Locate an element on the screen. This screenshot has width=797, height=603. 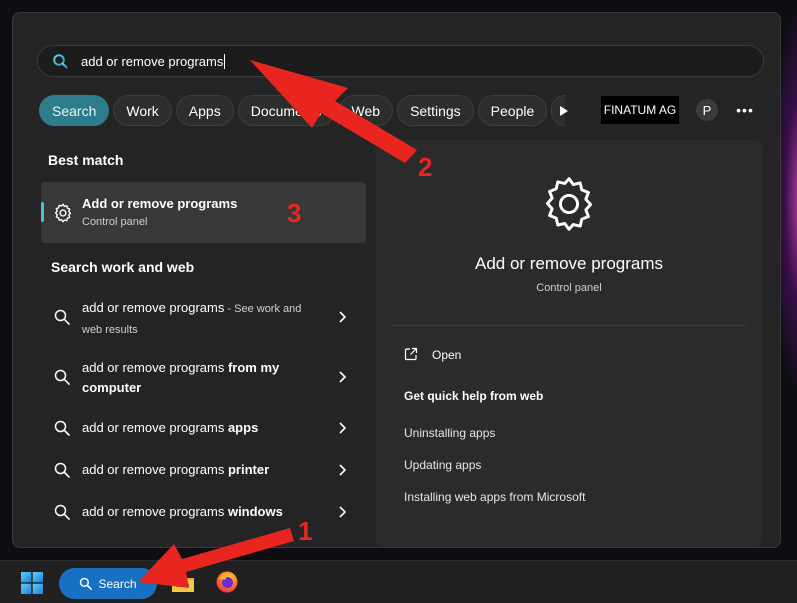
best-match-heading: Best match is located at coordinates (86, 160).